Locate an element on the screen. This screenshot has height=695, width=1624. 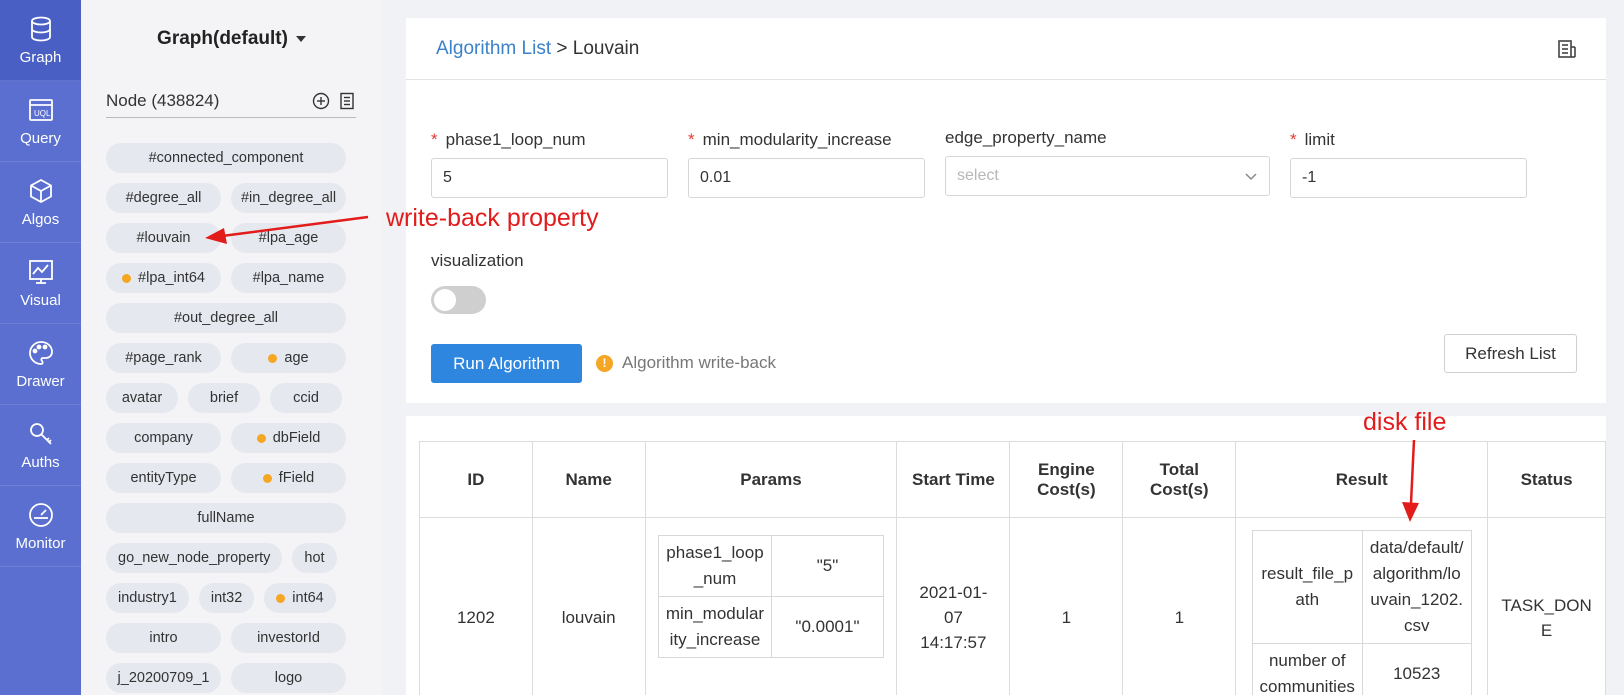
property-tag: avatar is located at coordinates (142, 398).